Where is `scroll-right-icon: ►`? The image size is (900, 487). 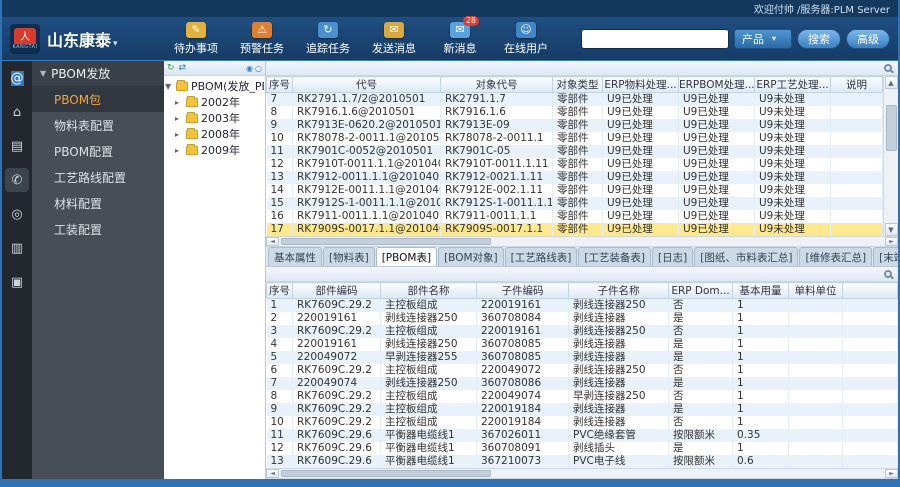
scroll-right-icon: ► is located at coordinates (891, 473).